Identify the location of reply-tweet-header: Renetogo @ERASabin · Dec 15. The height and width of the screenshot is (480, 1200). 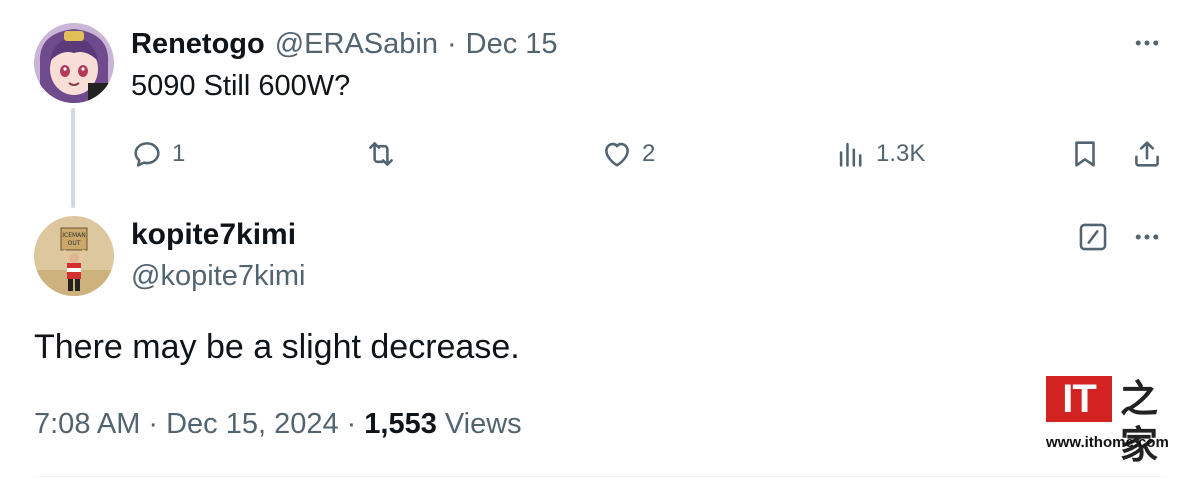
(344, 44).